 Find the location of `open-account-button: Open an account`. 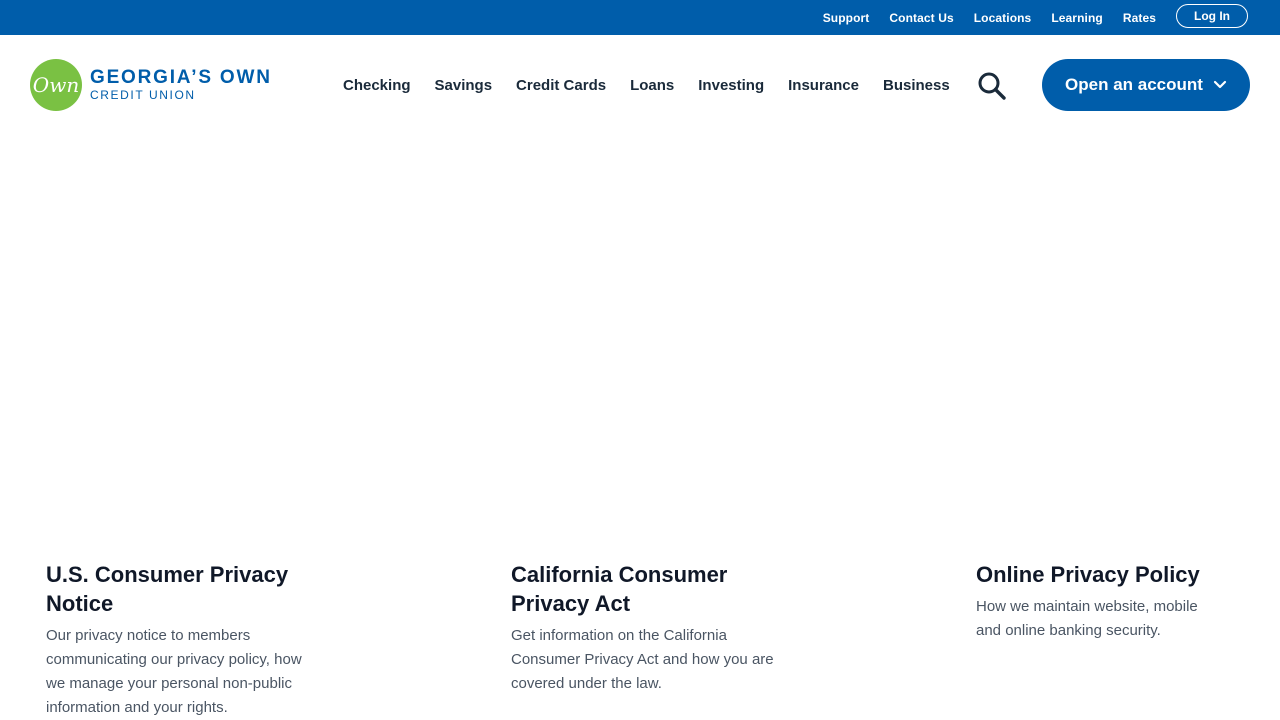

open-account-button: Open an account is located at coordinates (1146, 85).